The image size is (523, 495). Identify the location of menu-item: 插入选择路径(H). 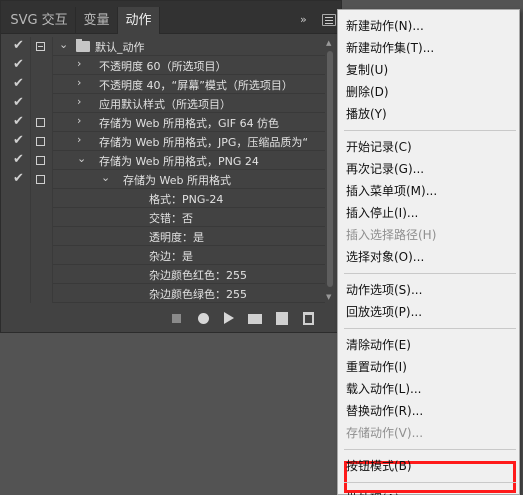
(391, 235).